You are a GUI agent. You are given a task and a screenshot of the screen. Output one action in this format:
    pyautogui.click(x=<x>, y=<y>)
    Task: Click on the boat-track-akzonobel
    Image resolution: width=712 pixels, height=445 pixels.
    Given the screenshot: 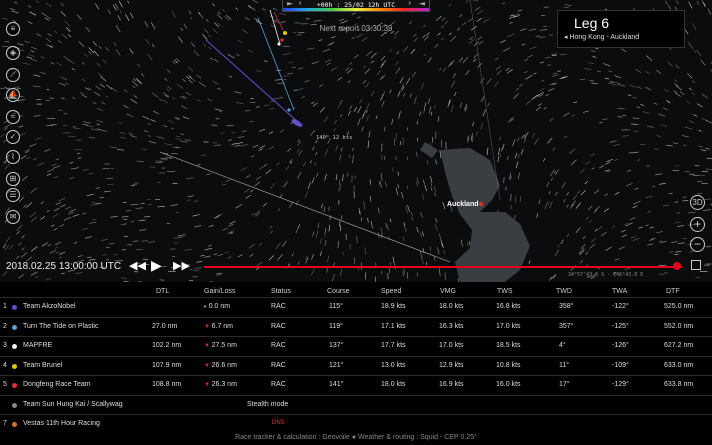 What is the action you would take?
    pyautogui.click(x=252, y=81)
    